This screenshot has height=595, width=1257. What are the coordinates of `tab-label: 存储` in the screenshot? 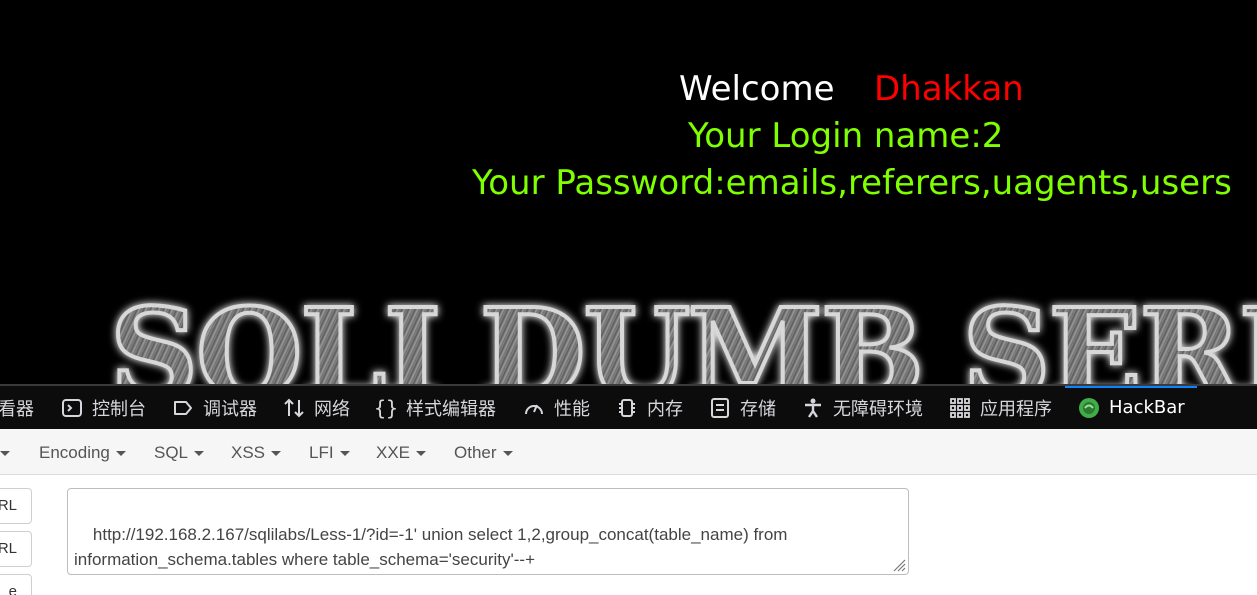 It's located at (758, 409).